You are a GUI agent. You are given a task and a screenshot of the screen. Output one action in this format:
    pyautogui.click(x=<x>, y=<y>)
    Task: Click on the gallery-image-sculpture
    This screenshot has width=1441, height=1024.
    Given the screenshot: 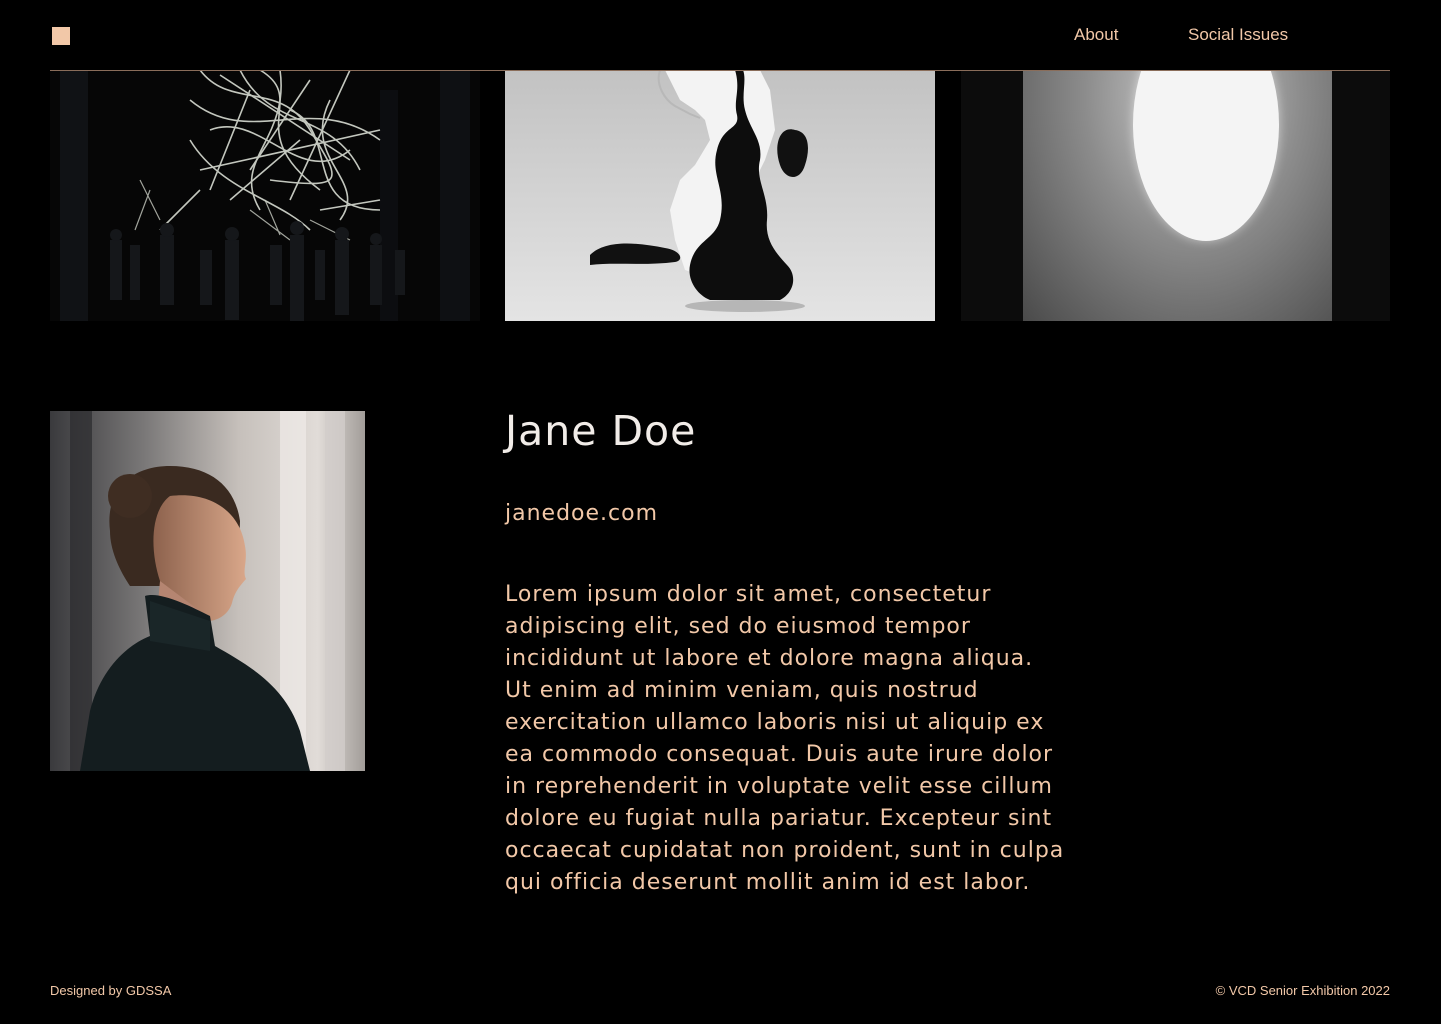 What is the action you would take?
    pyautogui.click(x=720, y=195)
    